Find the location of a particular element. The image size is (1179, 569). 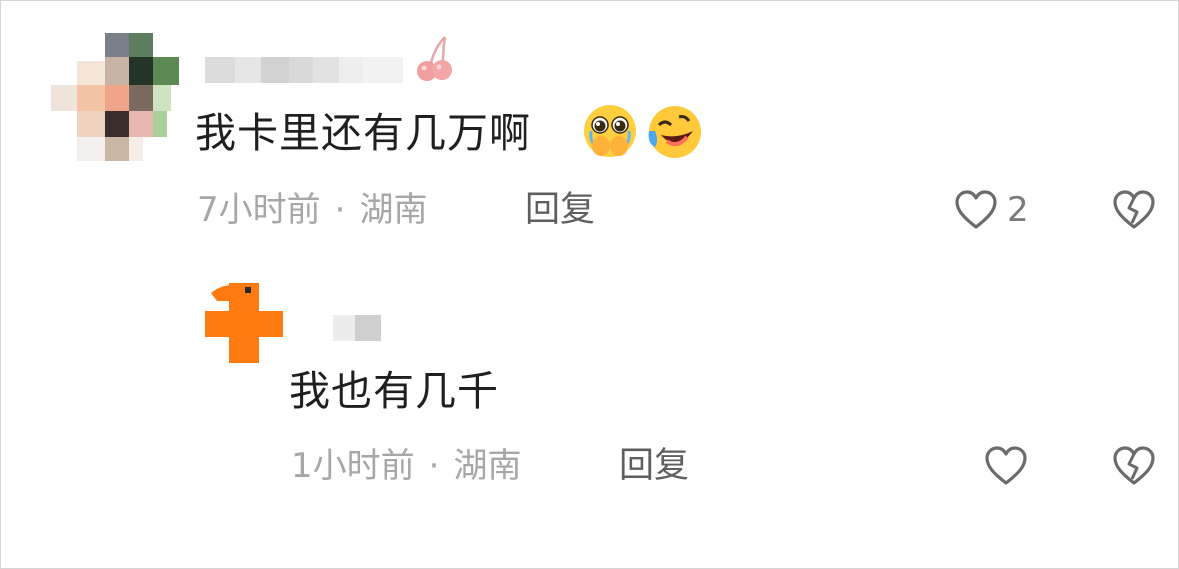

comment-text: 我卡里还有几万啊 is located at coordinates (363, 133).